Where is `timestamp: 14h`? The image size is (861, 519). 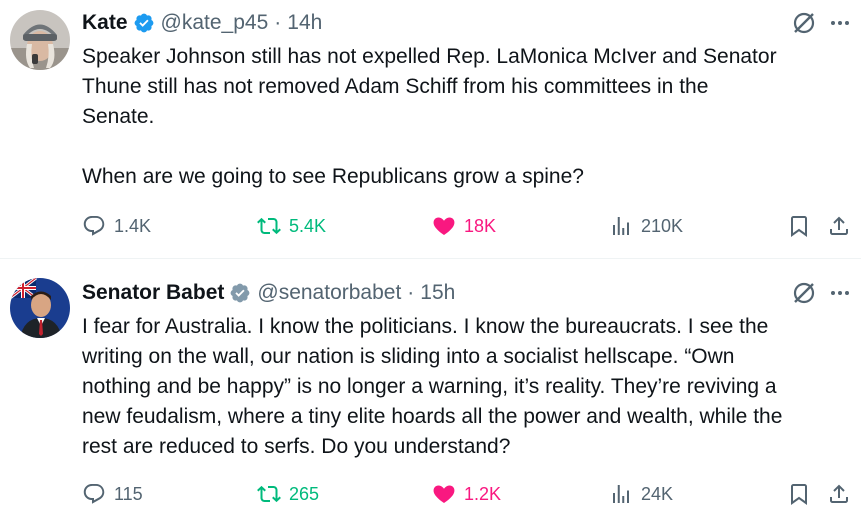
timestamp: 14h is located at coordinates (304, 23).